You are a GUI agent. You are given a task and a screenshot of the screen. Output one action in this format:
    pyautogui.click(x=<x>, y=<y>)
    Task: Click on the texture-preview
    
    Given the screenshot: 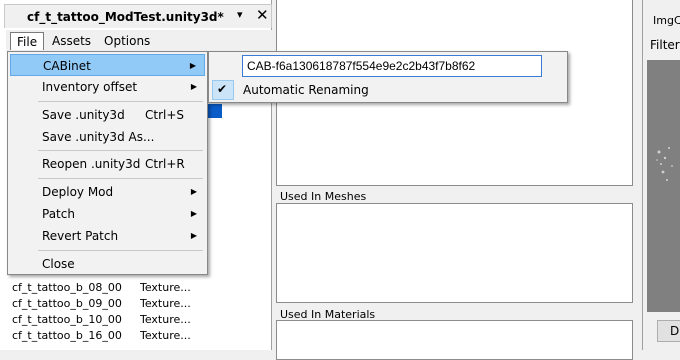 What is the action you would take?
    pyautogui.click(x=663, y=186)
    